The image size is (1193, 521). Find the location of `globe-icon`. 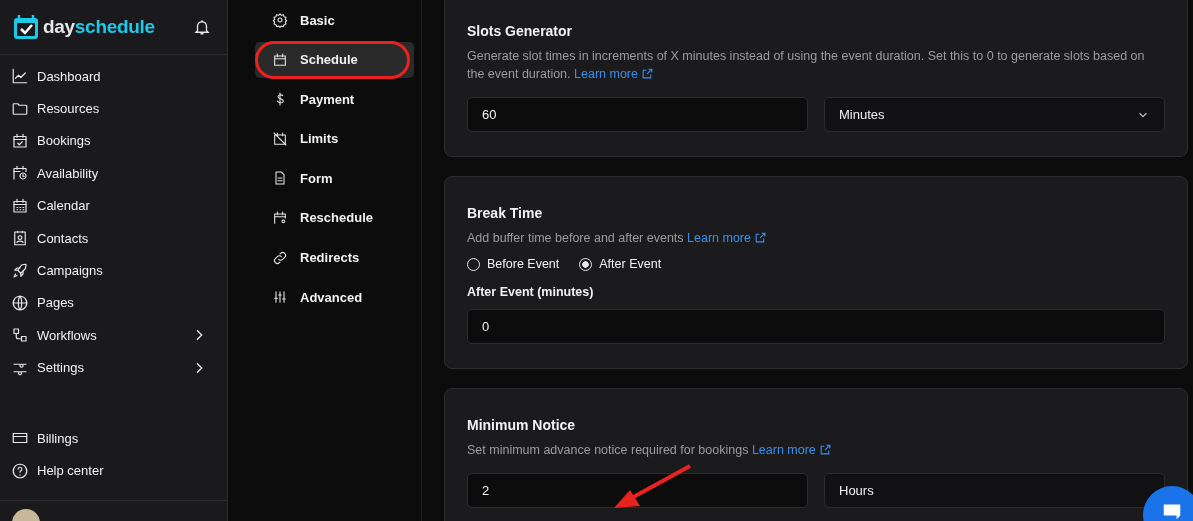

globe-icon is located at coordinates (20, 302).